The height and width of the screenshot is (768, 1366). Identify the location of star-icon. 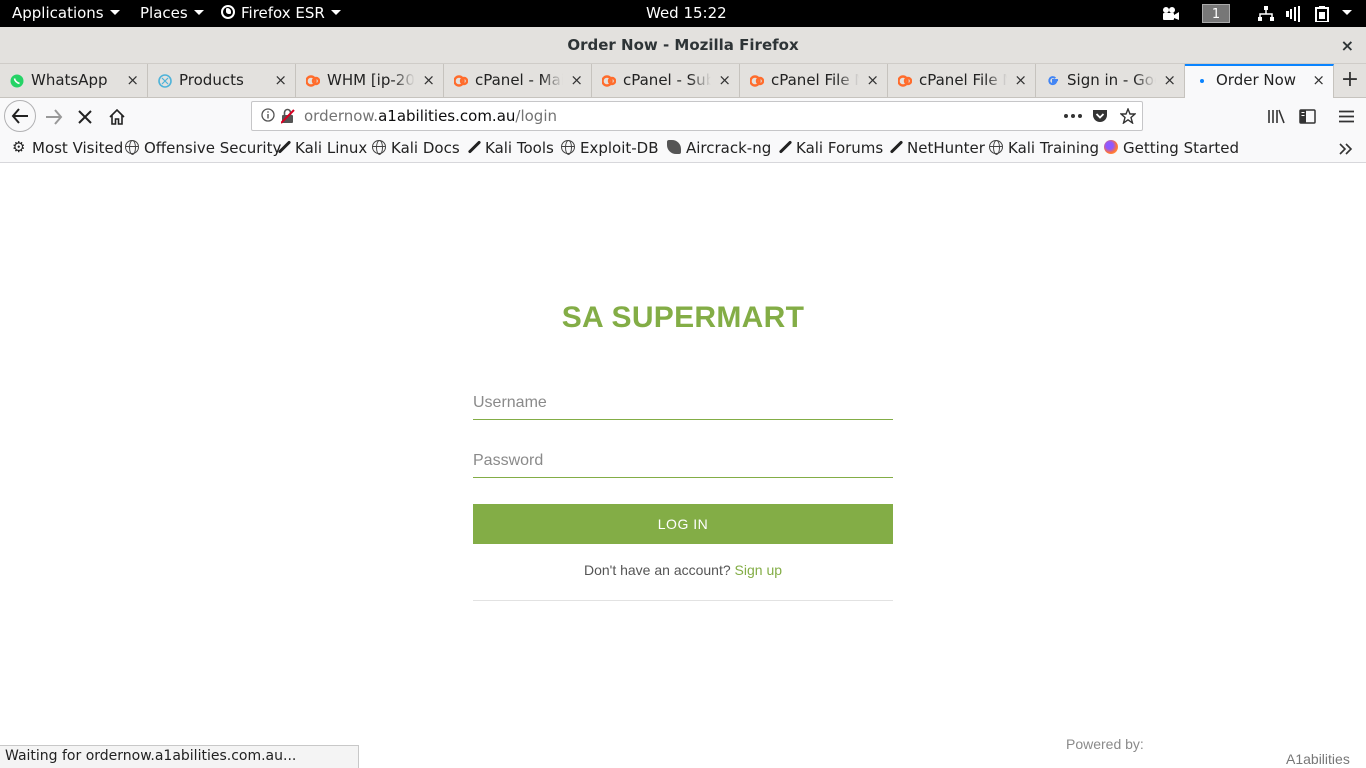
(1128, 116).